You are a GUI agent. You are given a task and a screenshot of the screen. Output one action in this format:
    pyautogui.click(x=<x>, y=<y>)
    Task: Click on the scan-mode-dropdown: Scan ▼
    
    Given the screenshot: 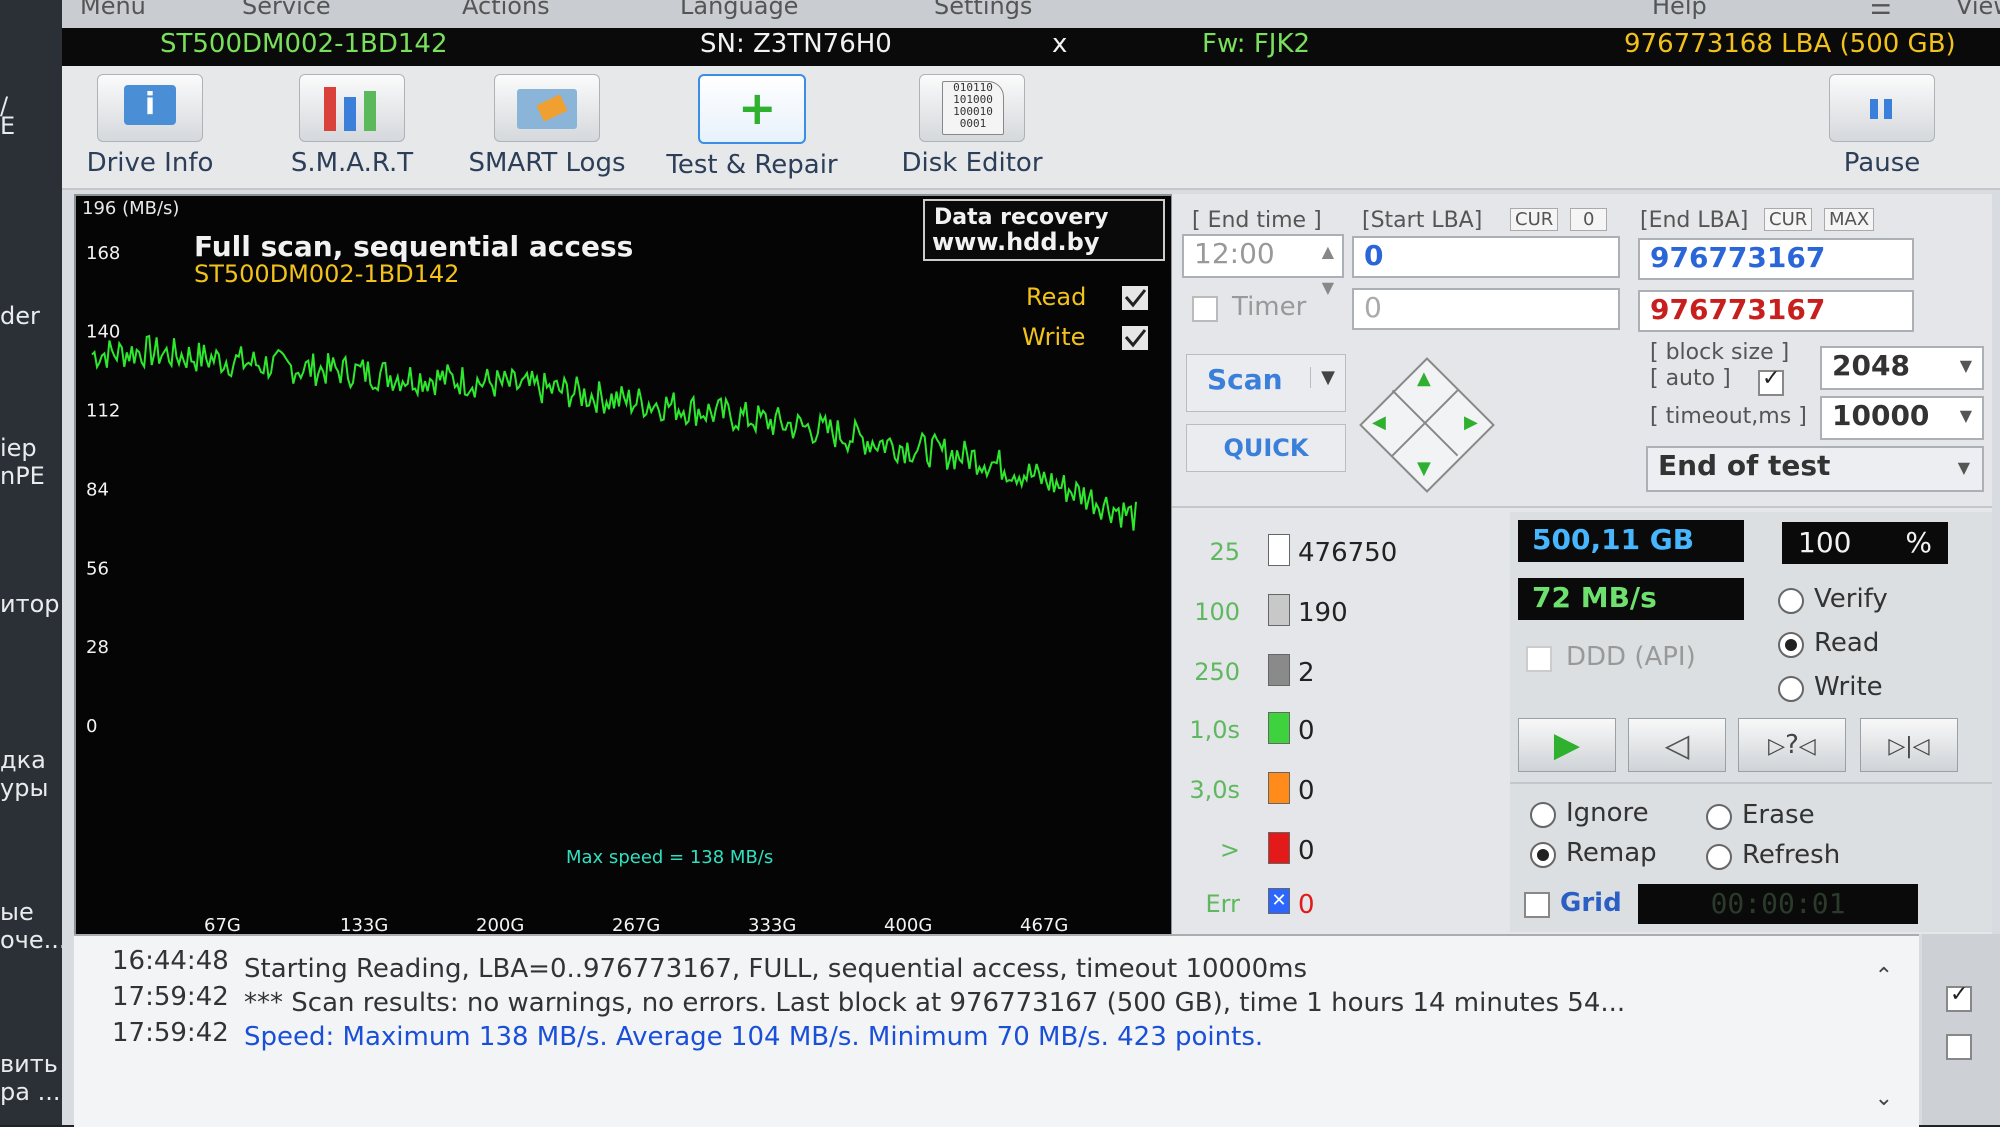 What is the action you would take?
    pyautogui.click(x=1266, y=383)
    